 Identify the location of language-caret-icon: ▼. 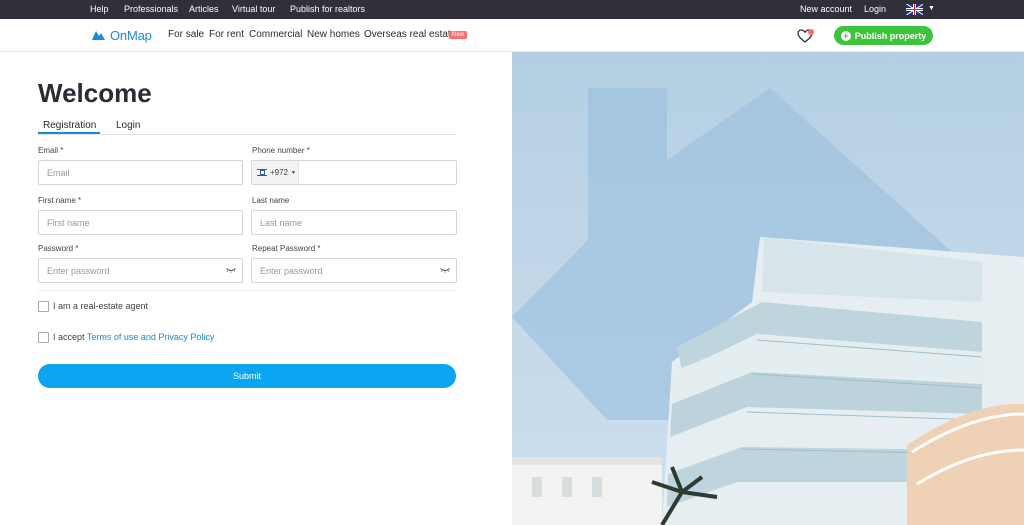
(931, 8).